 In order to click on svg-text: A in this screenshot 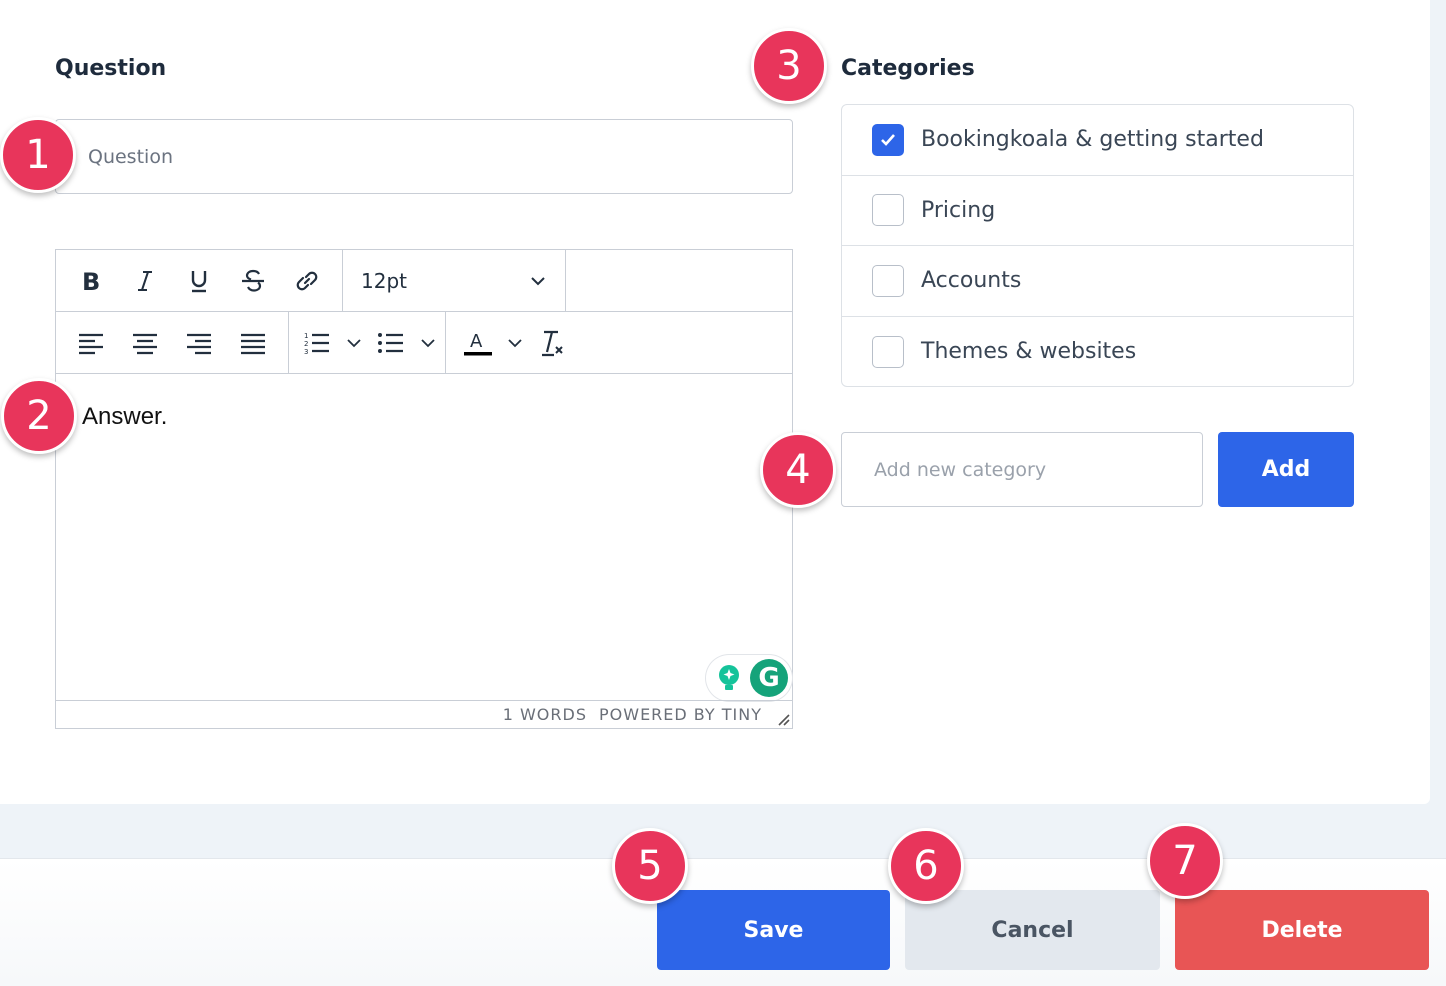, I will do `click(476, 341)`.